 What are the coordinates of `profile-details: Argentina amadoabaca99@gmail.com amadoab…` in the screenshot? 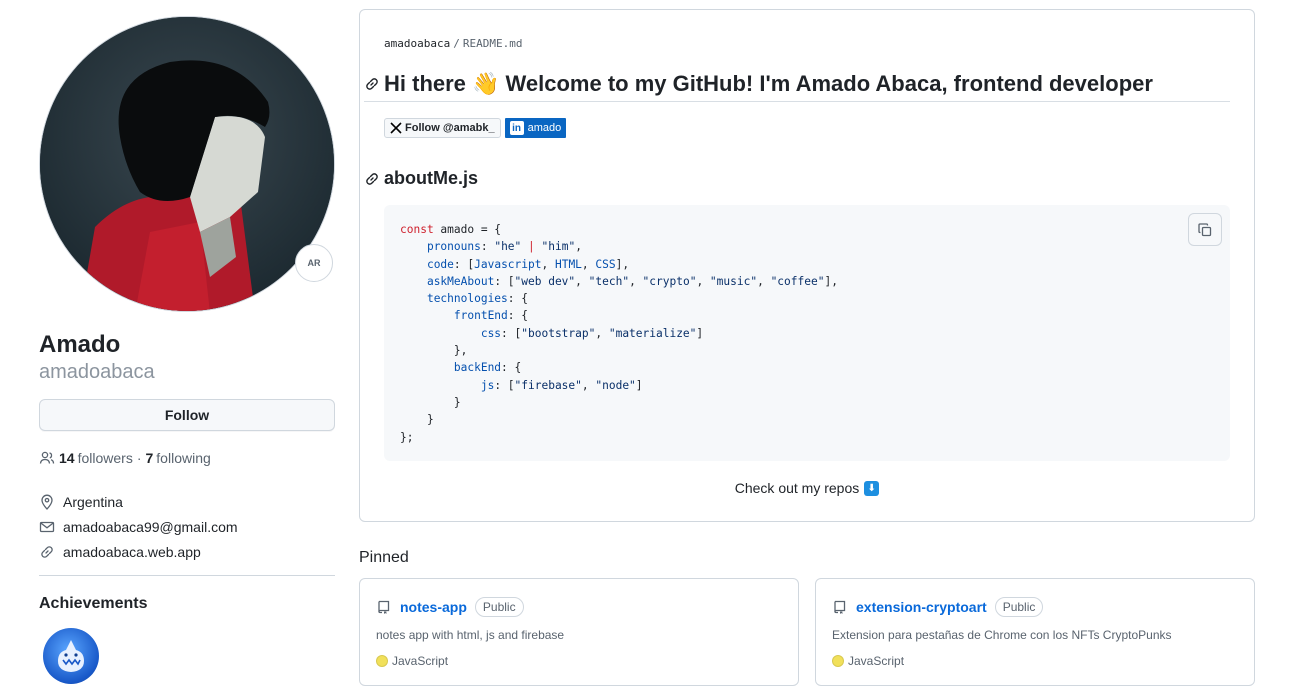 It's located at (187, 526).